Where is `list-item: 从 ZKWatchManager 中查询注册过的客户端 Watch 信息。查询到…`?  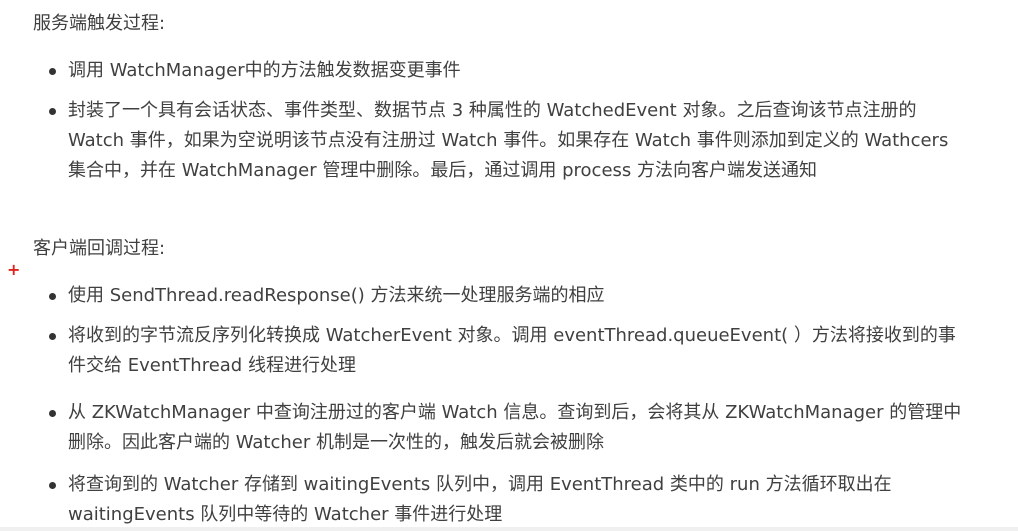
list-item: 从 ZKWatchManager 中查询注册过的客户端 Watch 信息。查询到… is located at coordinates (528, 428).